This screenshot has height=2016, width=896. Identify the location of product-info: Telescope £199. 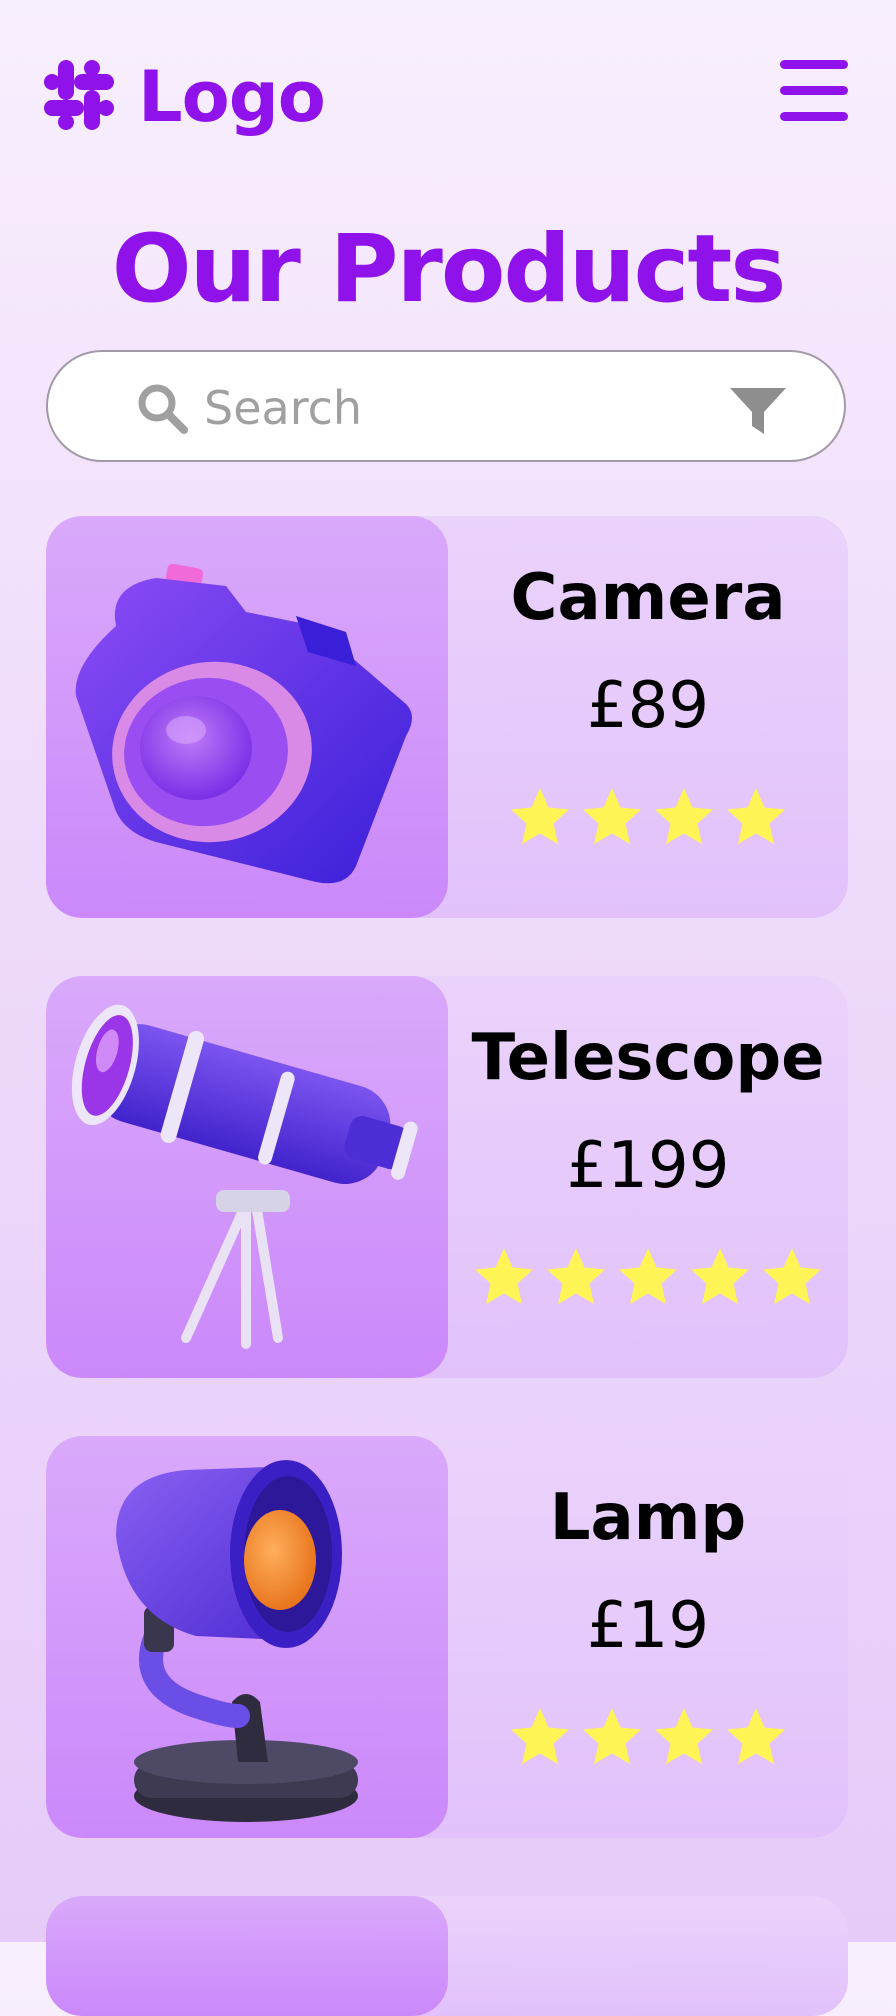
(648, 1177).